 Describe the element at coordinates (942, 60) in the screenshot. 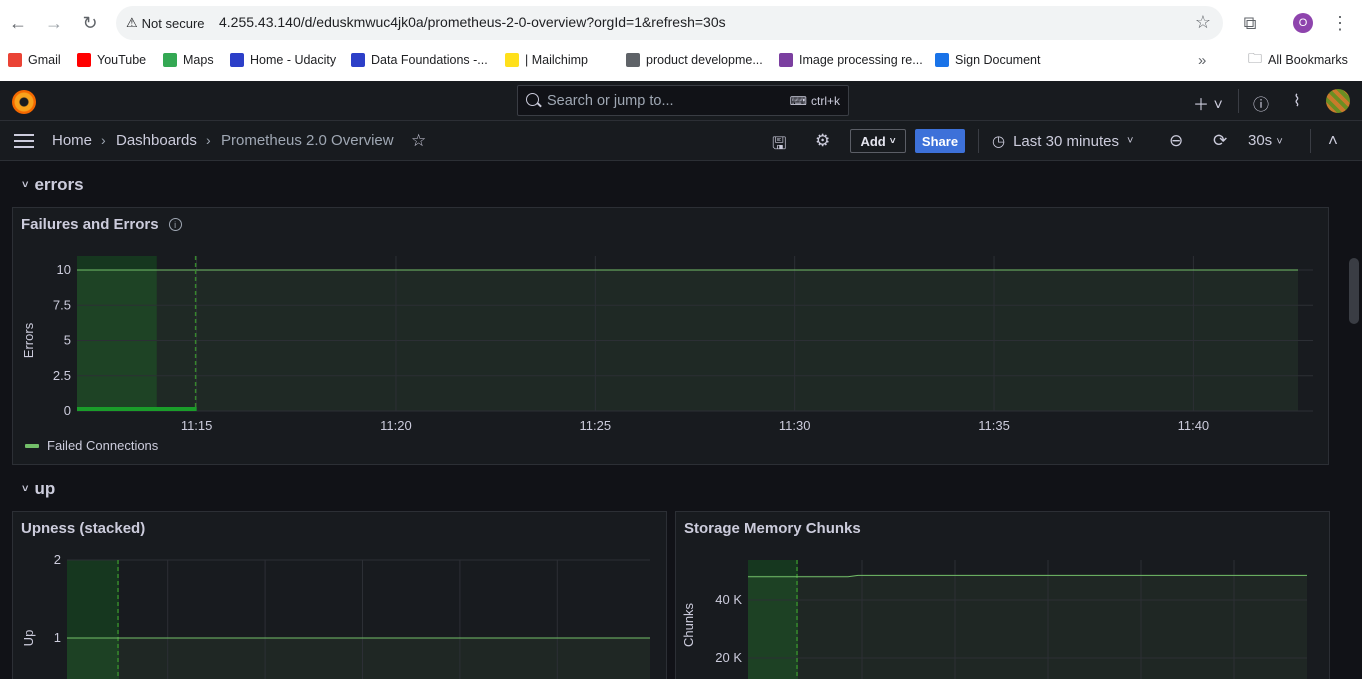

I see `sign-icon` at that location.